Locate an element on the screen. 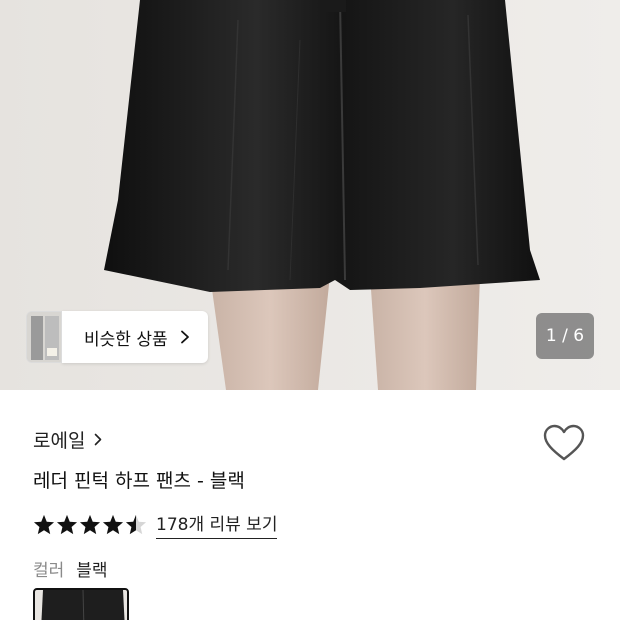 The image size is (620, 620). similar-products-button: 비슷한 상품 is located at coordinates (117, 337).